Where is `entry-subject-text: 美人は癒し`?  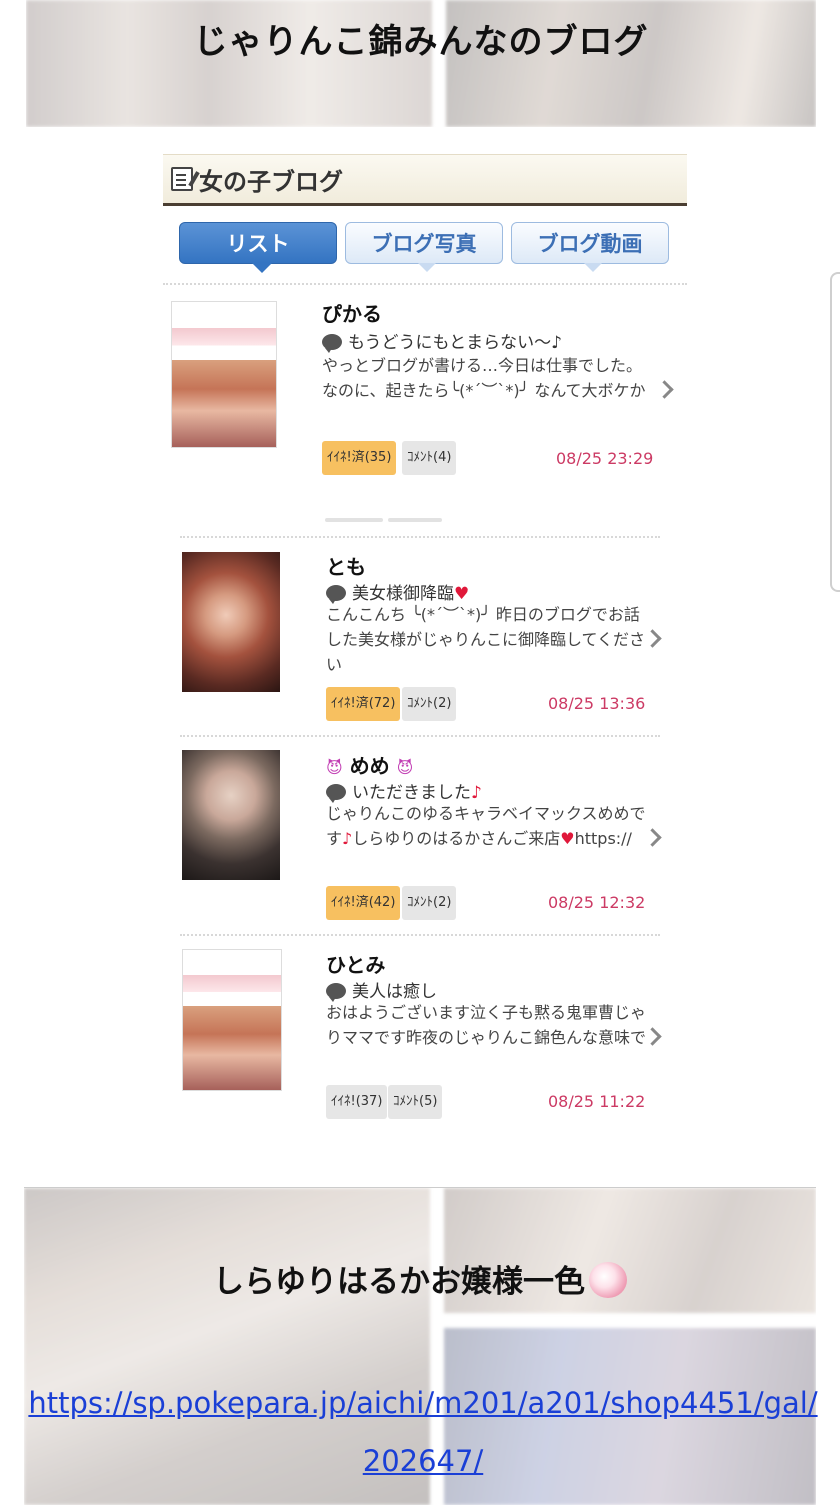
entry-subject-text: 美人は癒し is located at coordinates (394, 992).